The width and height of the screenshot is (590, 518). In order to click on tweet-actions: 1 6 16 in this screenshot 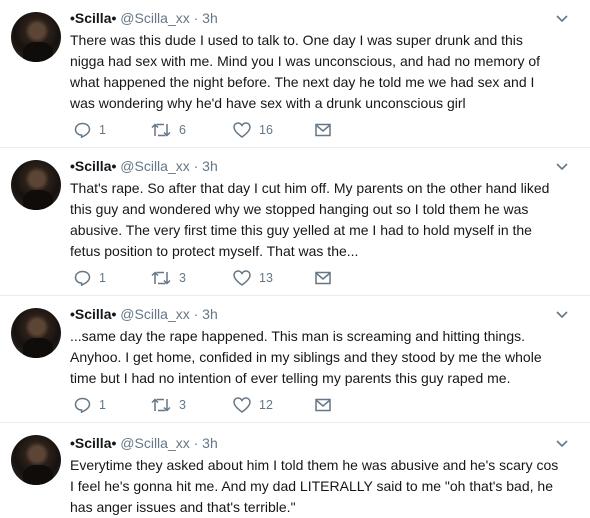, I will do `click(220, 130)`.